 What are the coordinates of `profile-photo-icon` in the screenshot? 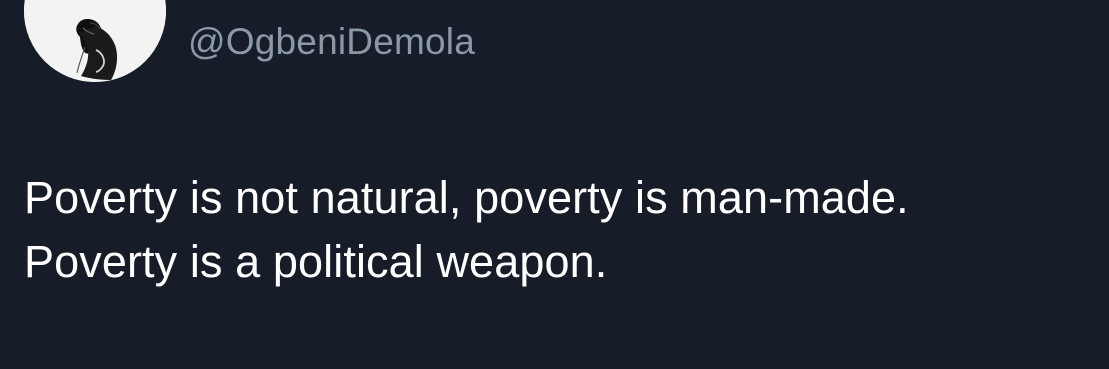 It's located at (95, 41).